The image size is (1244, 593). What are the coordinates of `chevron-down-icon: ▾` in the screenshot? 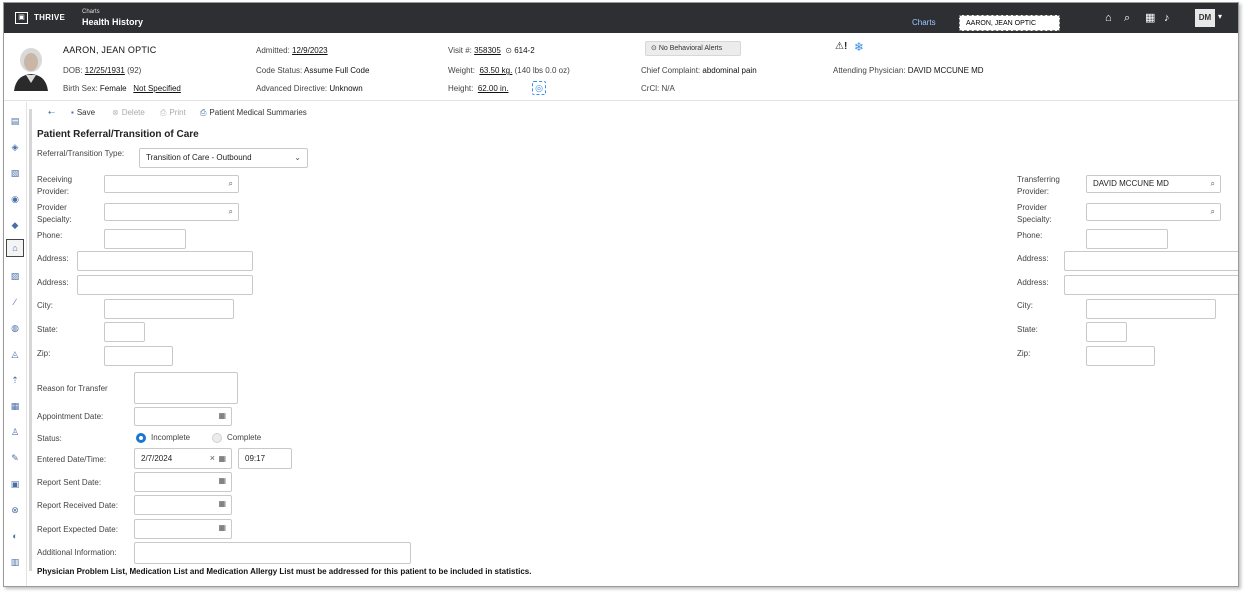 It's located at (1220, 16).